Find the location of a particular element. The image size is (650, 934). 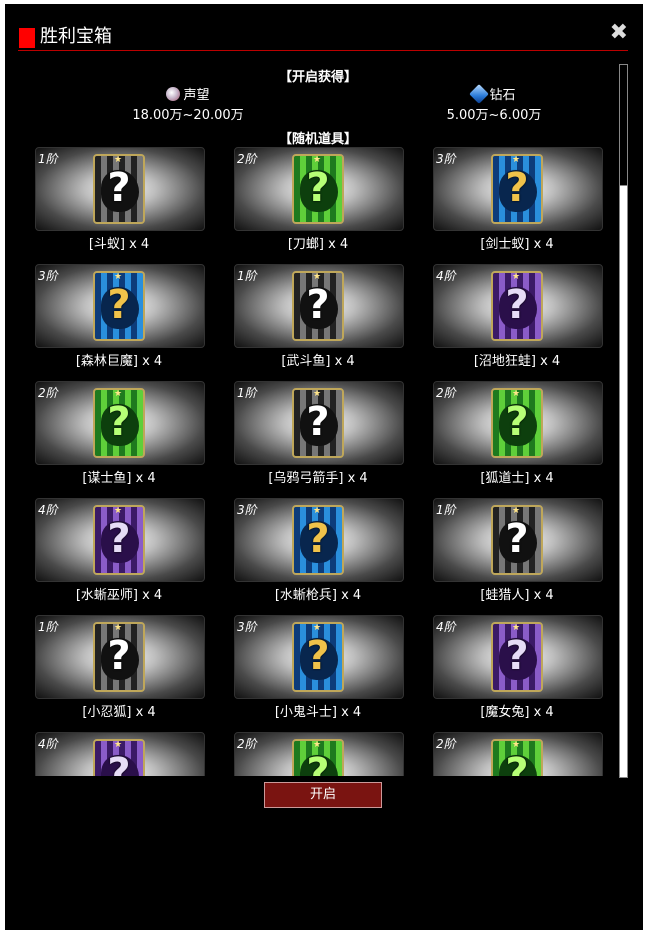

rewards-header: 【开启获得】 is located at coordinates (317, 77).